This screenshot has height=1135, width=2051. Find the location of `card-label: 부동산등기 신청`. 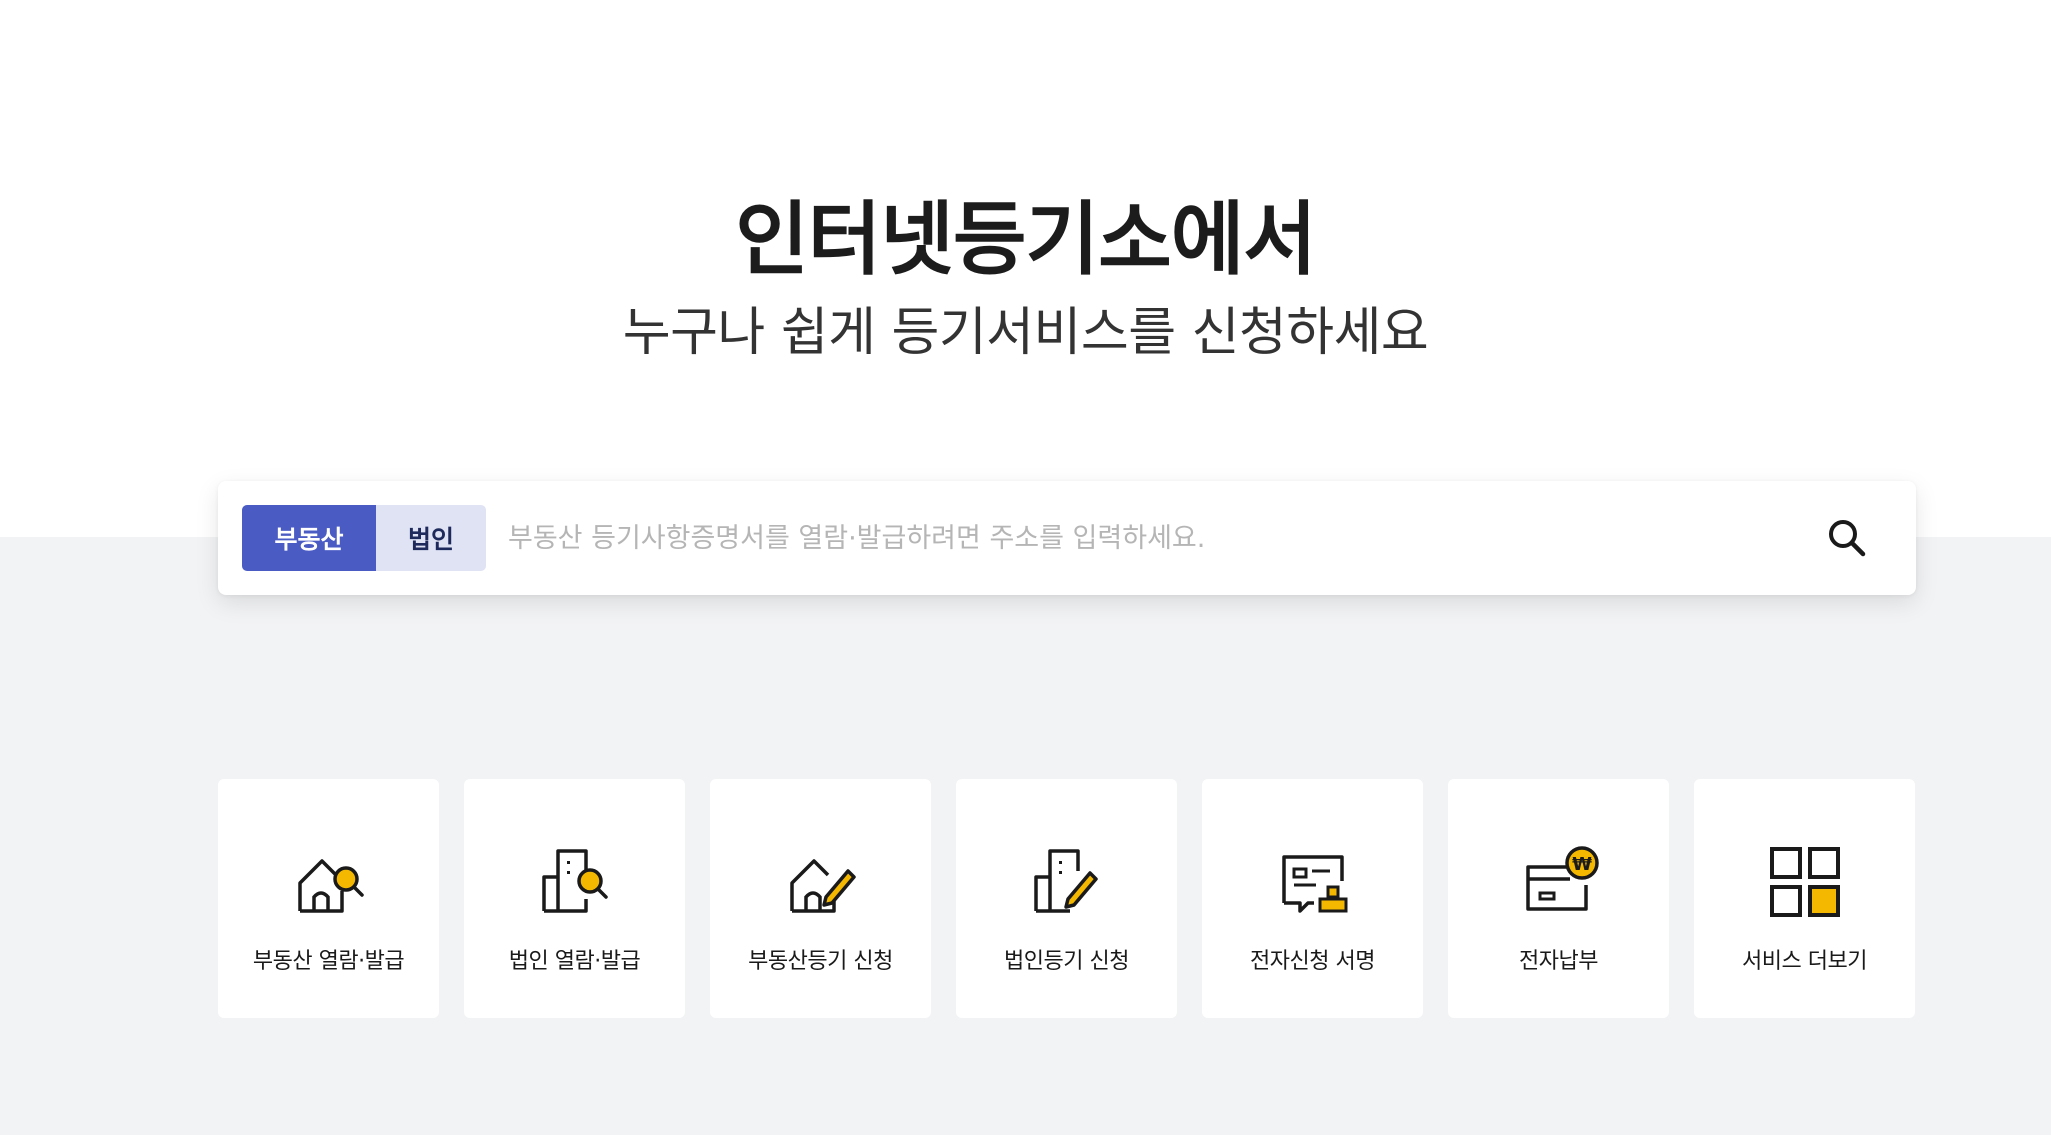

card-label: 부동산등기 신청 is located at coordinates (820, 961).